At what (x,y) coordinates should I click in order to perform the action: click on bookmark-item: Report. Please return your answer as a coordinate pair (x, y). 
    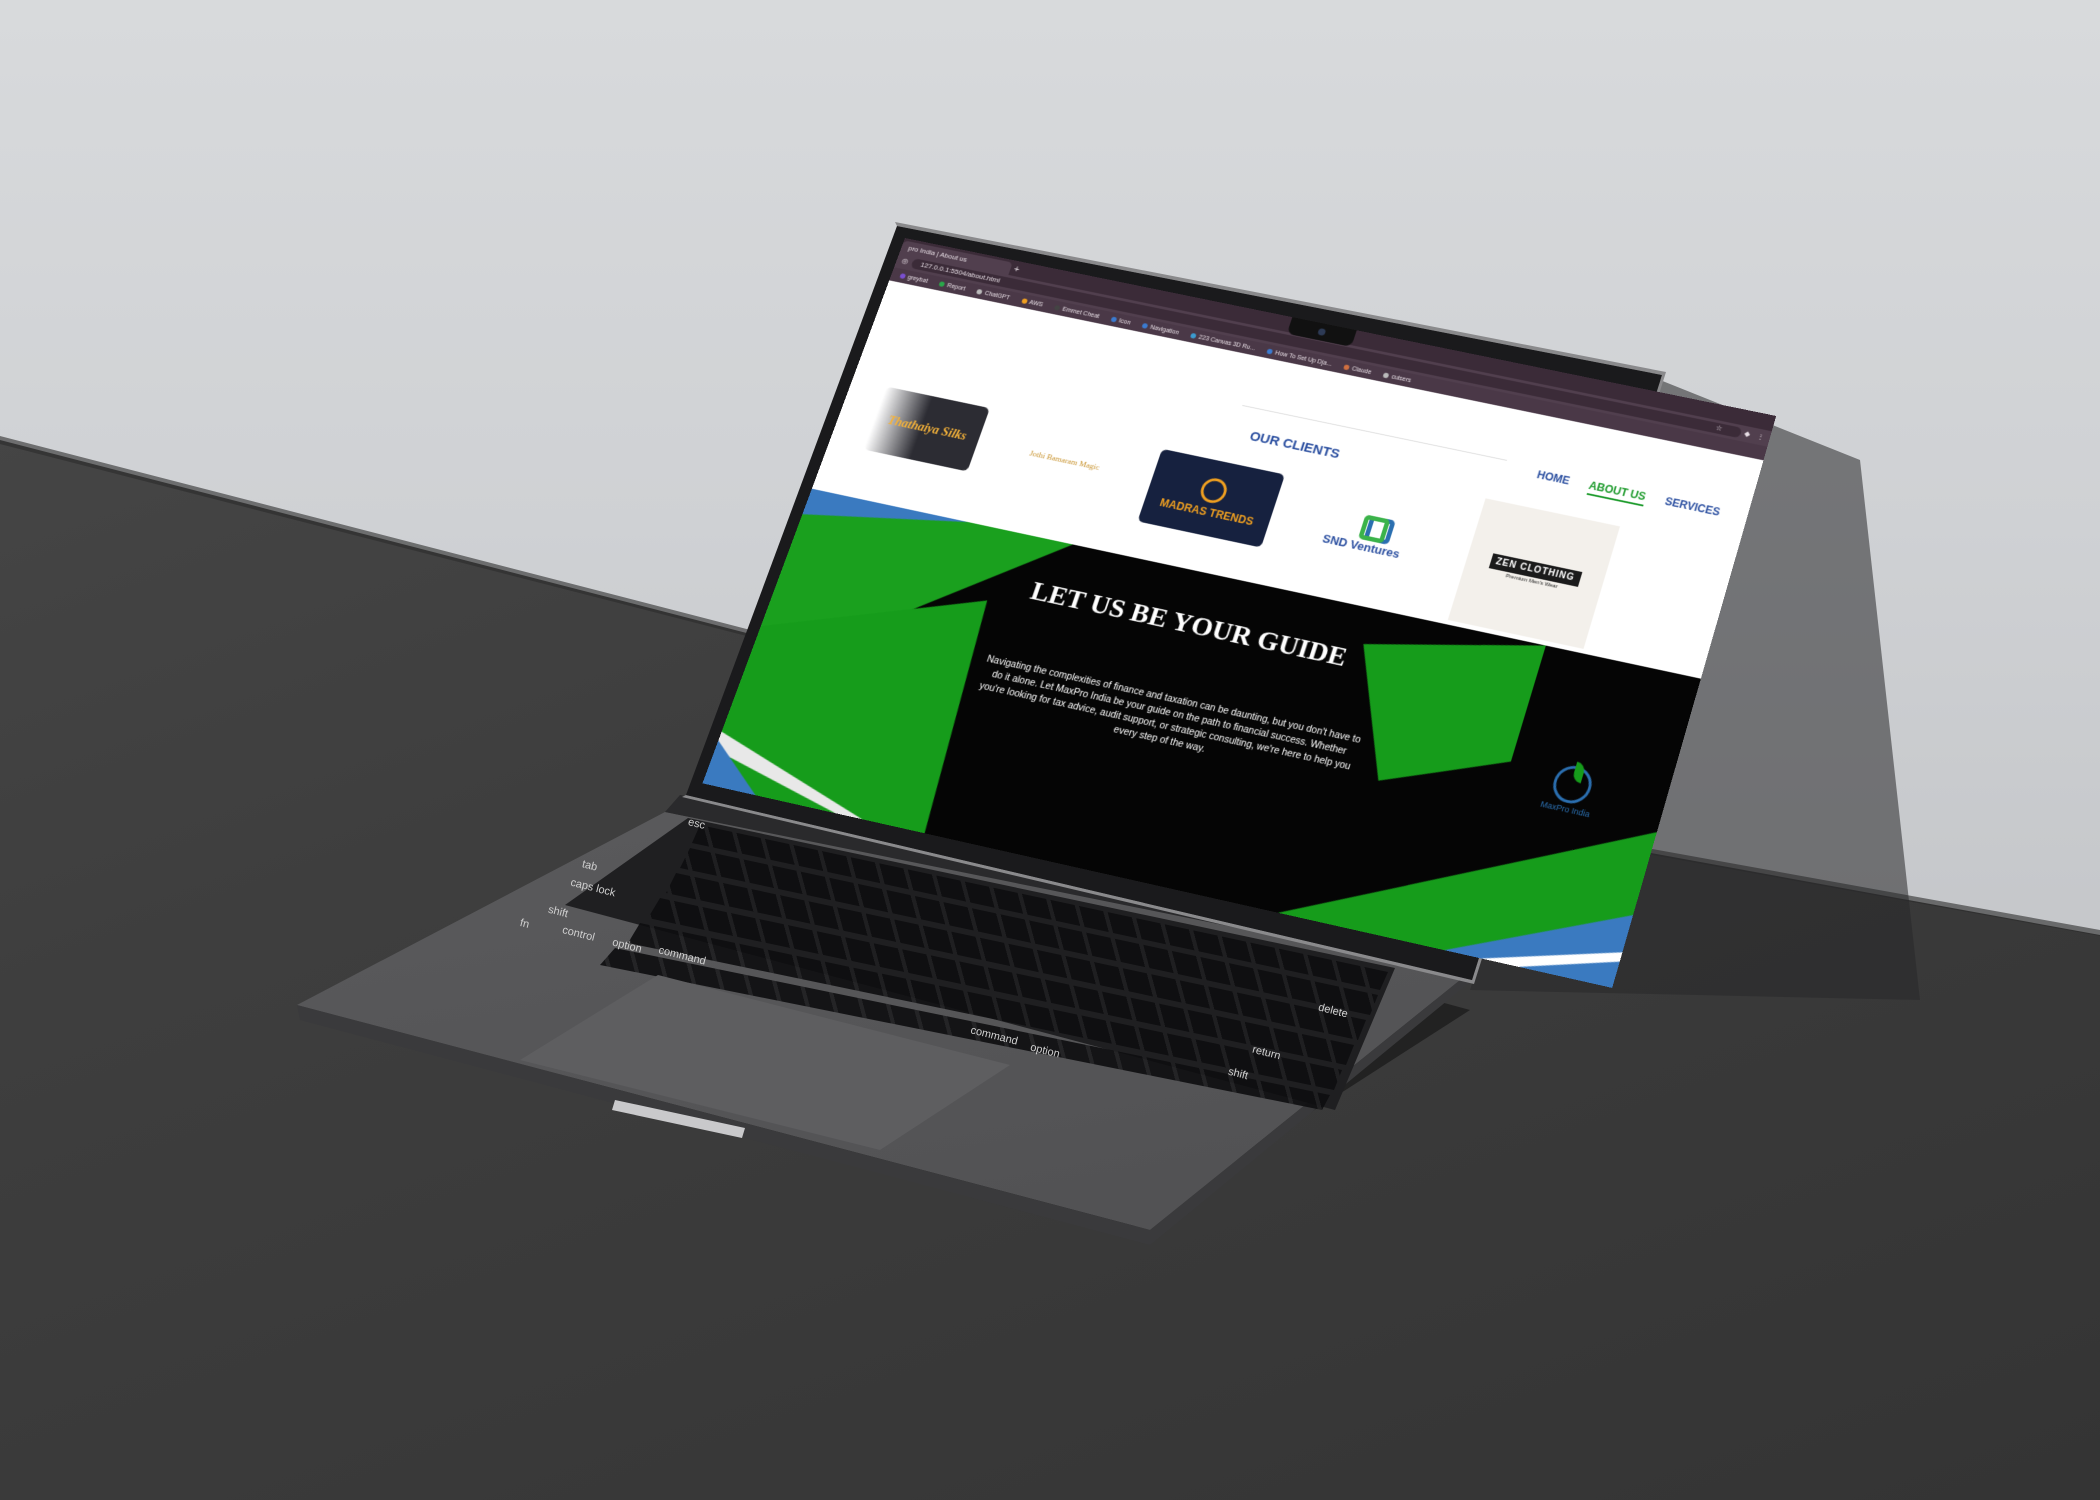
    Looking at the image, I should click on (952, 286).